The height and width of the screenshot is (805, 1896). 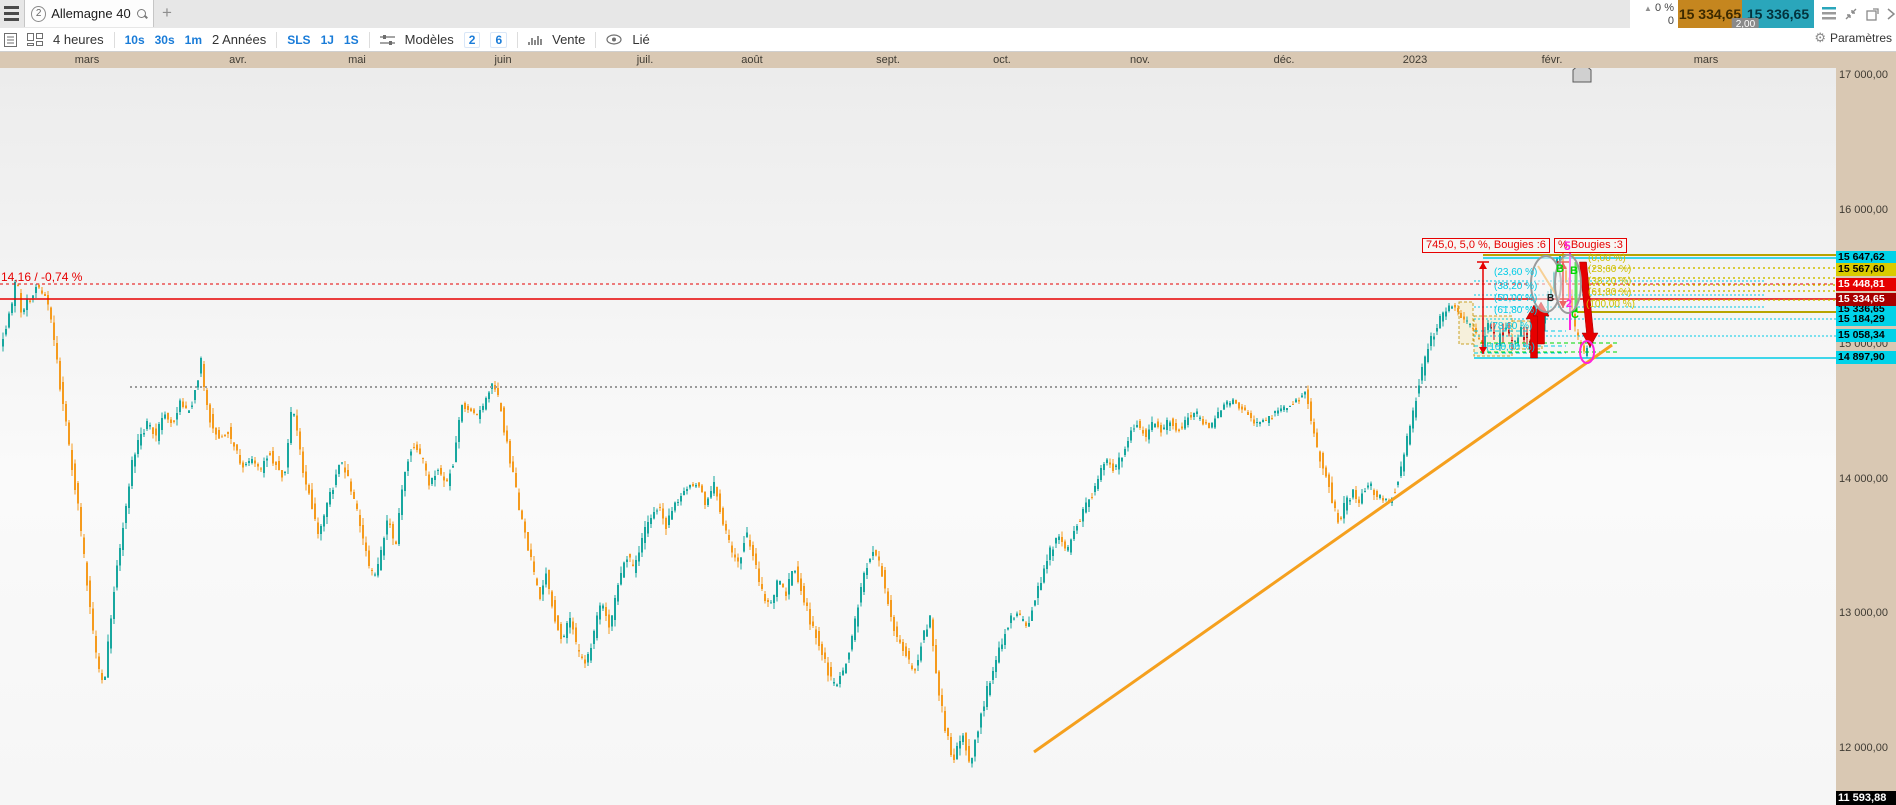 What do you see at coordinates (327, 40) in the screenshot?
I see `mode-1j: 1J` at bounding box center [327, 40].